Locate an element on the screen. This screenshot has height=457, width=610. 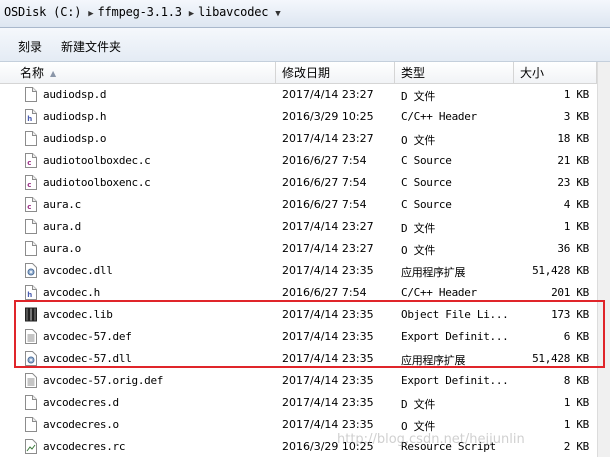
column-name-label: 名称 is located at coordinates (32, 73).